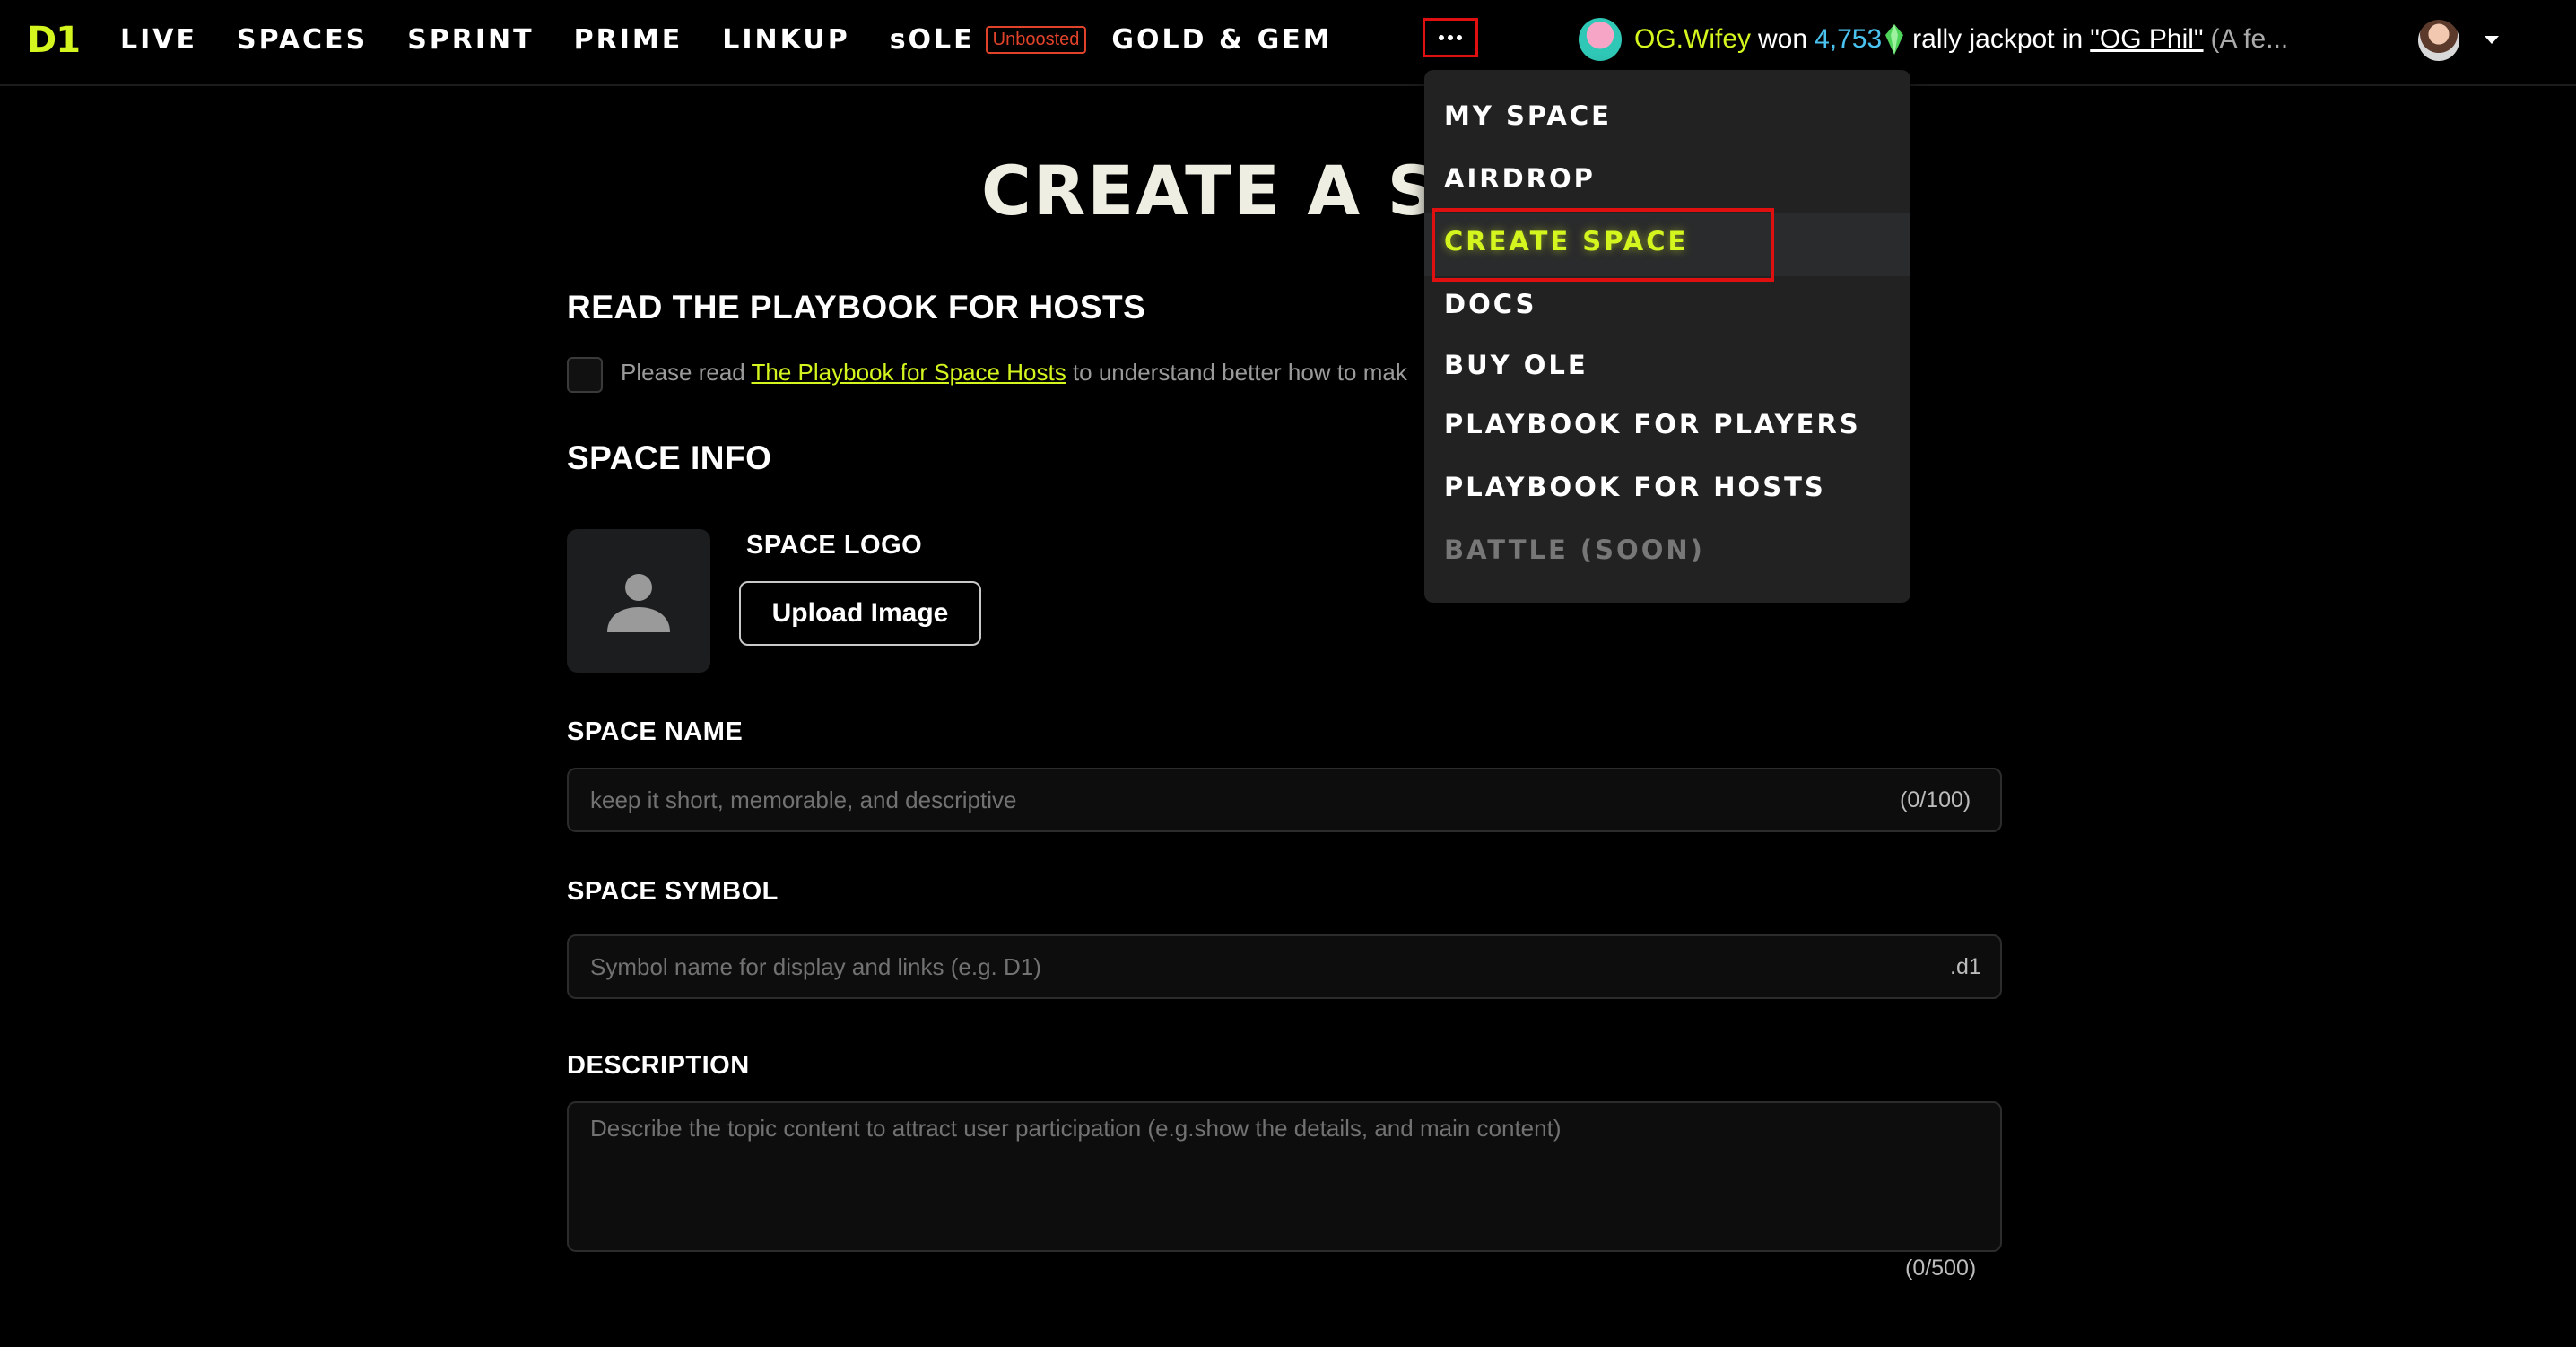 The height and width of the screenshot is (1347, 2576). I want to click on space-symbol-label: SPACE SYMBOL, so click(673, 891).